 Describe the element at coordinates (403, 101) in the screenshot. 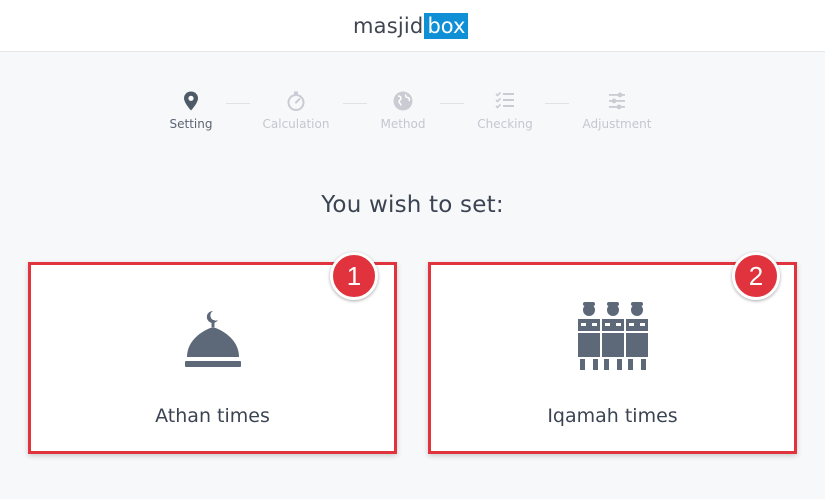

I see `globe-icon` at that location.